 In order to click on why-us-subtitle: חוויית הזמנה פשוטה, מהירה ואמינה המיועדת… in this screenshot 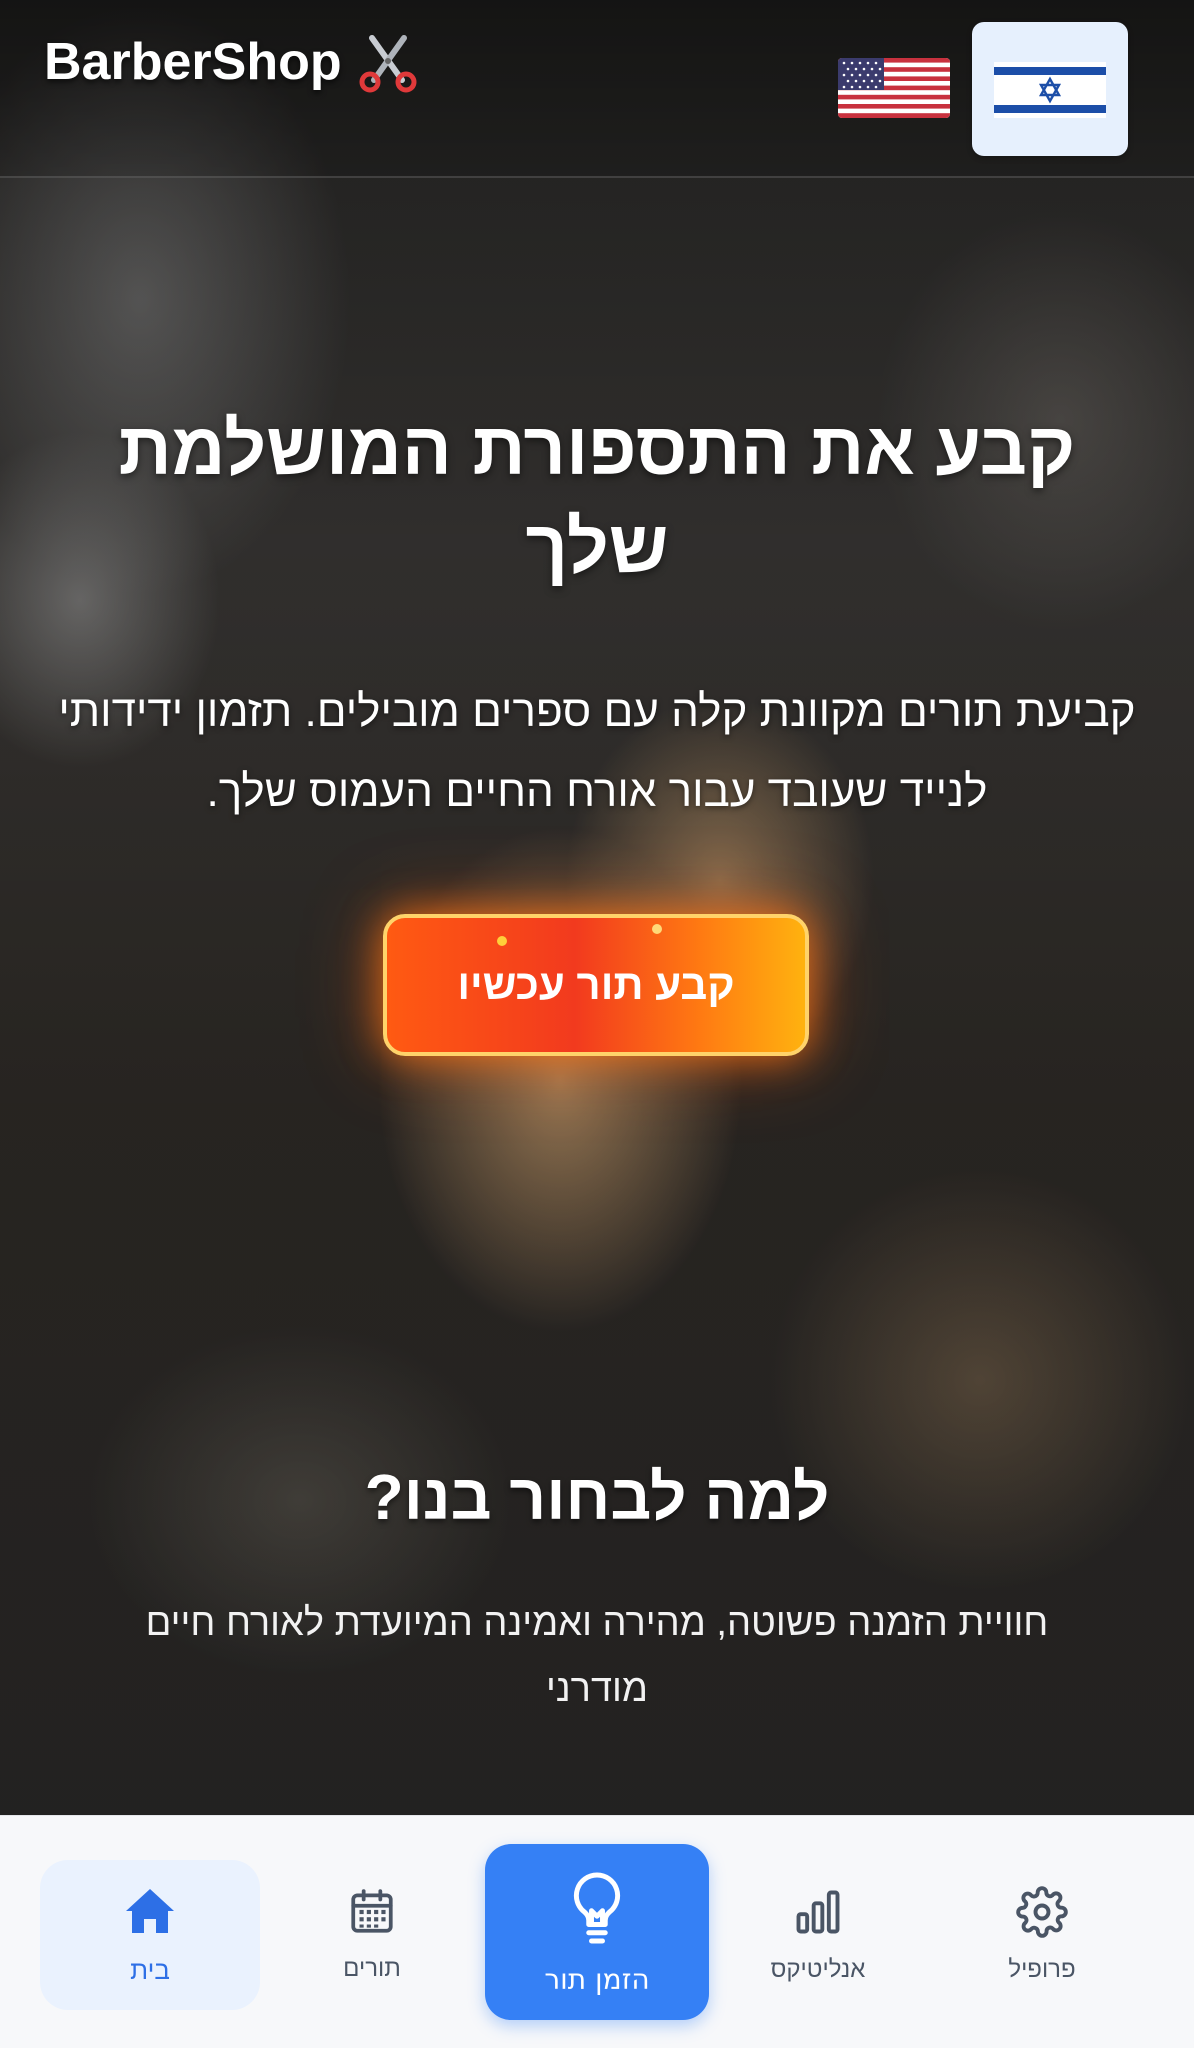, I will do `click(597, 1656)`.